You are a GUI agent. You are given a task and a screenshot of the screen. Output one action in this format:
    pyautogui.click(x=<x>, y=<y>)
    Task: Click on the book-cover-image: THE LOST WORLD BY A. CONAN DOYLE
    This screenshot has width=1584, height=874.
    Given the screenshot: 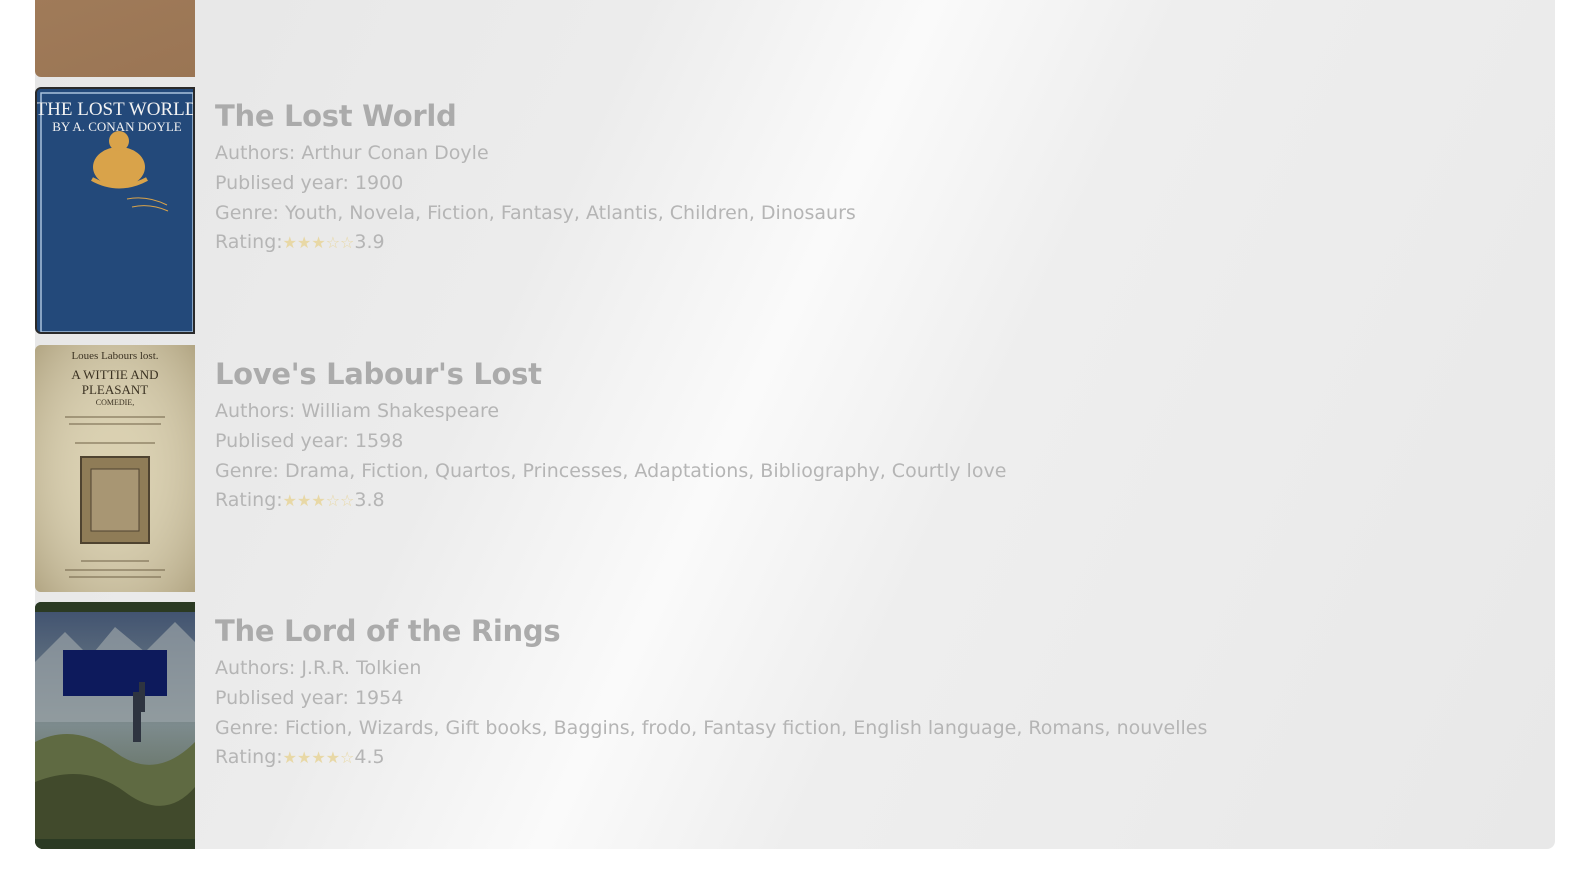 What is the action you would take?
    pyautogui.click(x=115, y=210)
    